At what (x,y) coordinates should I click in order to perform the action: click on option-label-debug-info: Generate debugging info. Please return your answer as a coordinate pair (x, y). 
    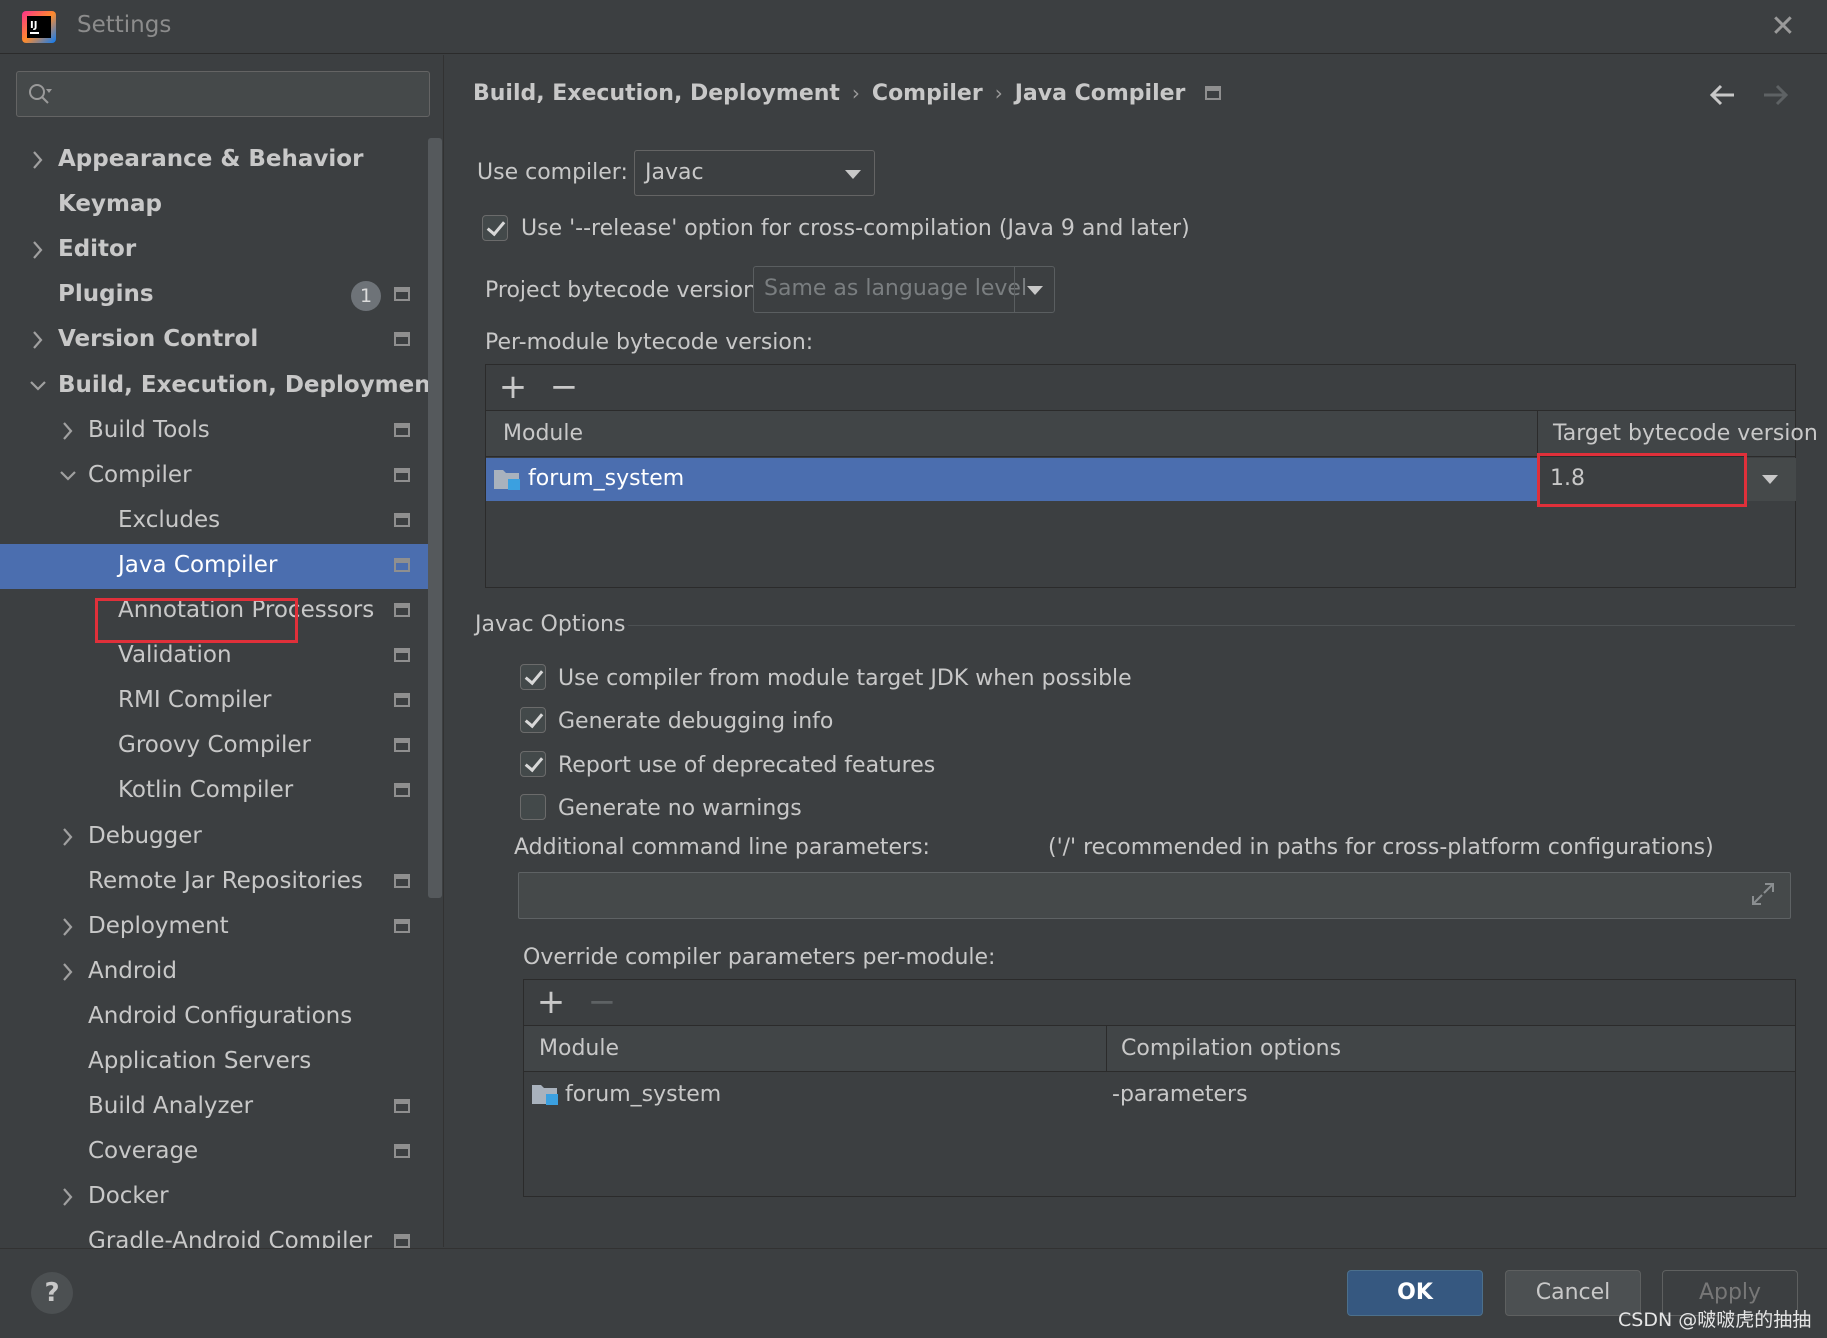
    Looking at the image, I should click on (696, 721).